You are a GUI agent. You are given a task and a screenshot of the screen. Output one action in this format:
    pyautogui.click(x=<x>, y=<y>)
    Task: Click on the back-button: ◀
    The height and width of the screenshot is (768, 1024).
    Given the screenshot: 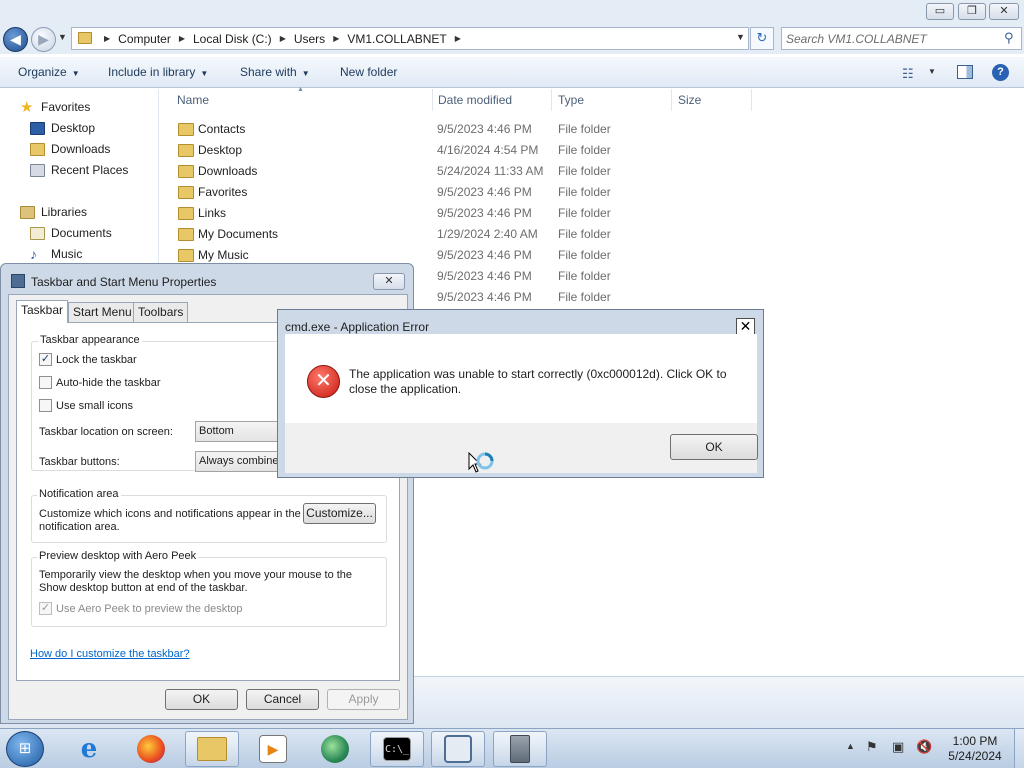 What is the action you would take?
    pyautogui.click(x=15, y=39)
    